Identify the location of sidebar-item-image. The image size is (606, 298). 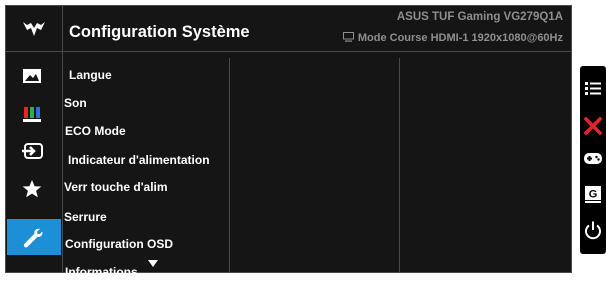
(34, 78).